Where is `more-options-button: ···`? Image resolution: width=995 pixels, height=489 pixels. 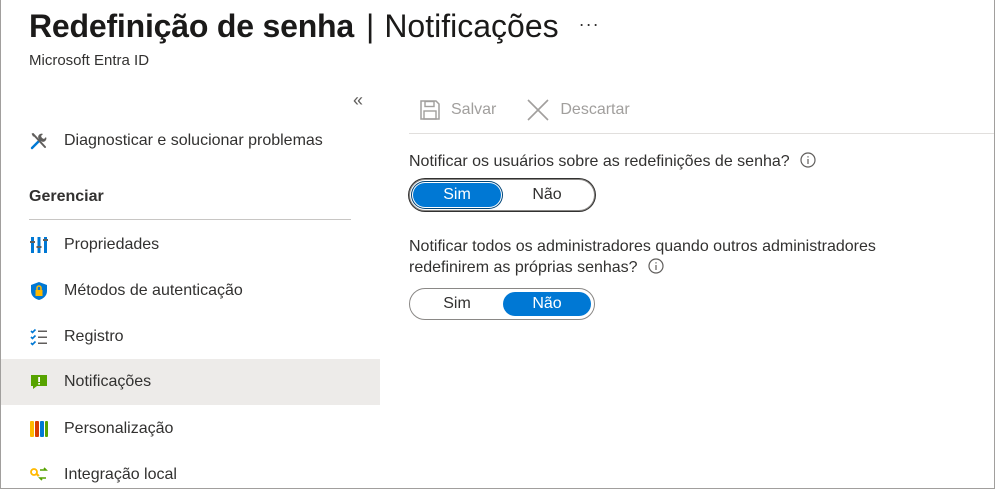 more-options-button: ··· is located at coordinates (589, 24).